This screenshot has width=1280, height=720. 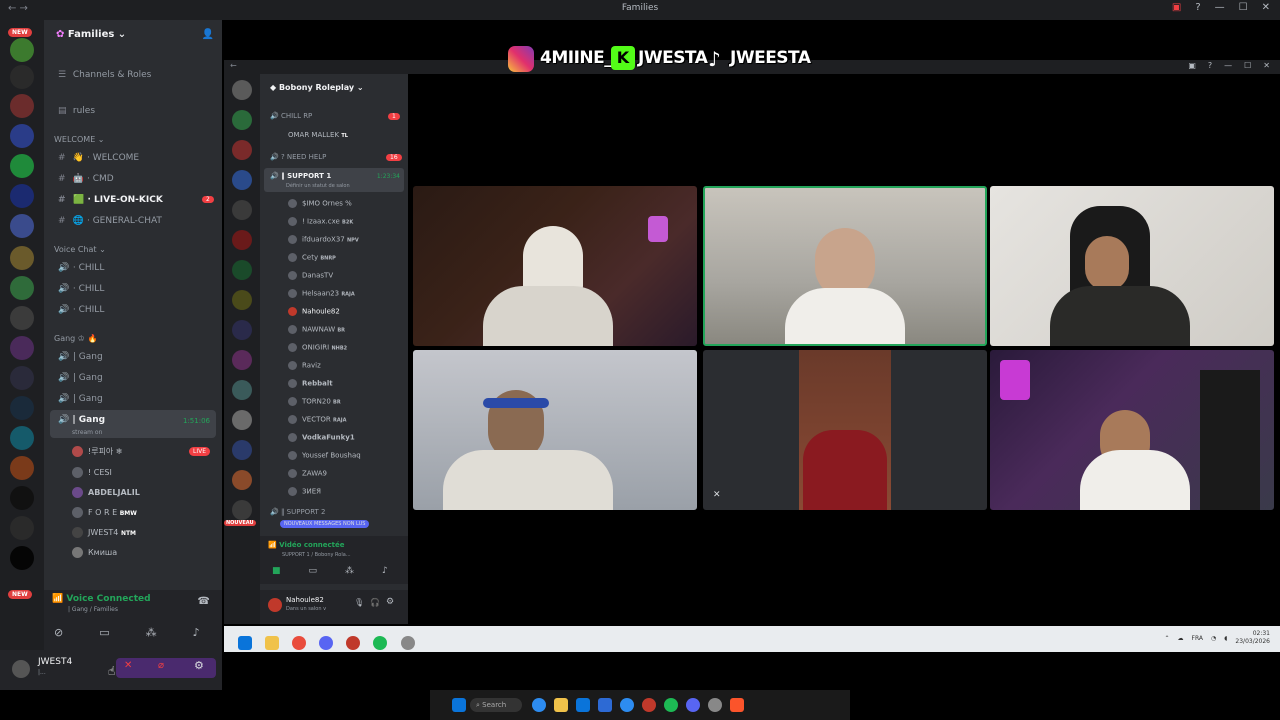 I want to click on headphones-icon: 🎧, so click(x=375, y=602).